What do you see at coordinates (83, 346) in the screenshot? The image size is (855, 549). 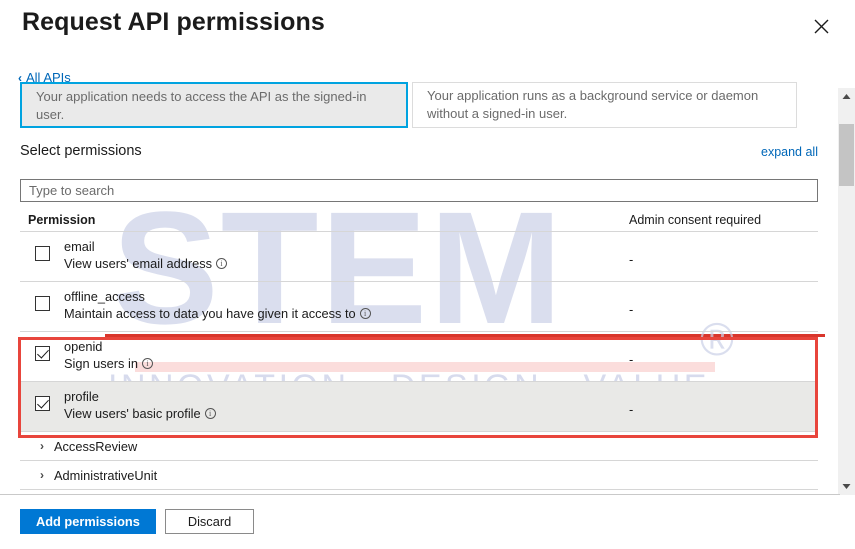 I see `permission-name: openid` at bounding box center [83, 346].